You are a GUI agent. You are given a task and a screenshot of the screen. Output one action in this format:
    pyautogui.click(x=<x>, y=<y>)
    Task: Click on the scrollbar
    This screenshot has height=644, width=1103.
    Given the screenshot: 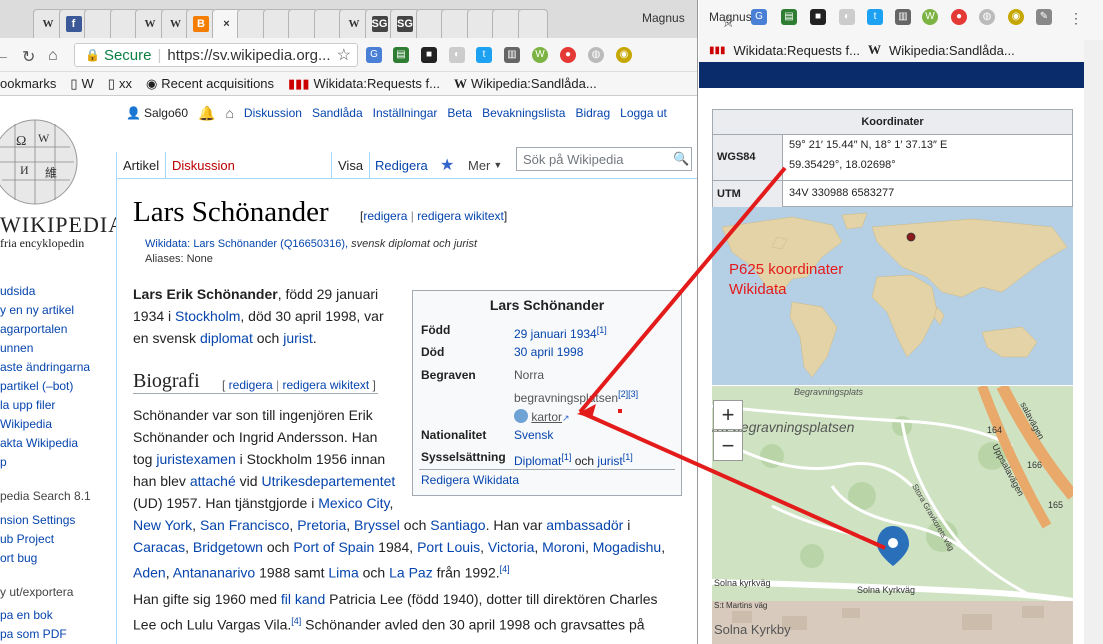 What is the action you would take?
    pyautogui.click(x=1093, y=342)
    